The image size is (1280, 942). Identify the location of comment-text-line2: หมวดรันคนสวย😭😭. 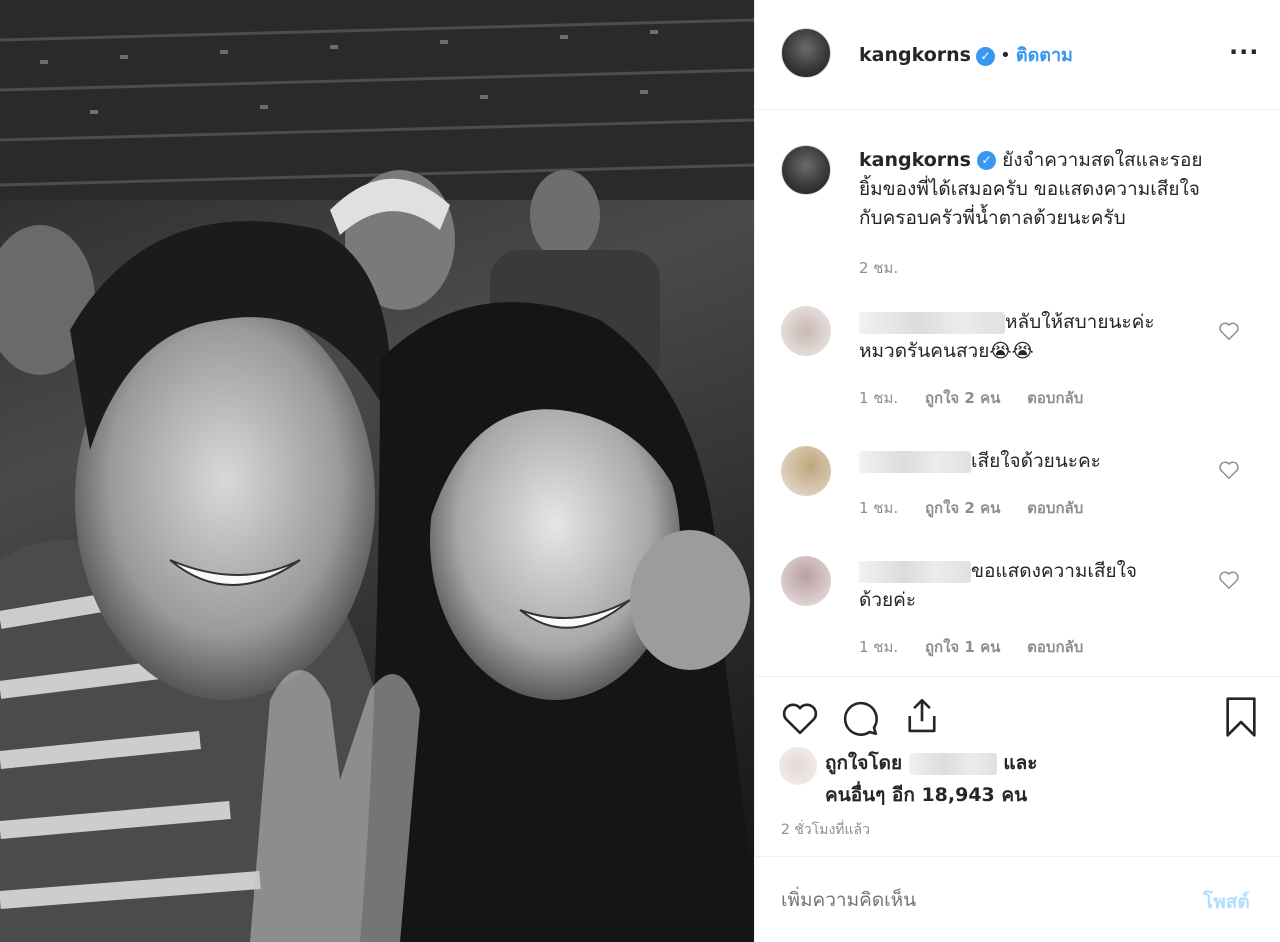
(946, 351).